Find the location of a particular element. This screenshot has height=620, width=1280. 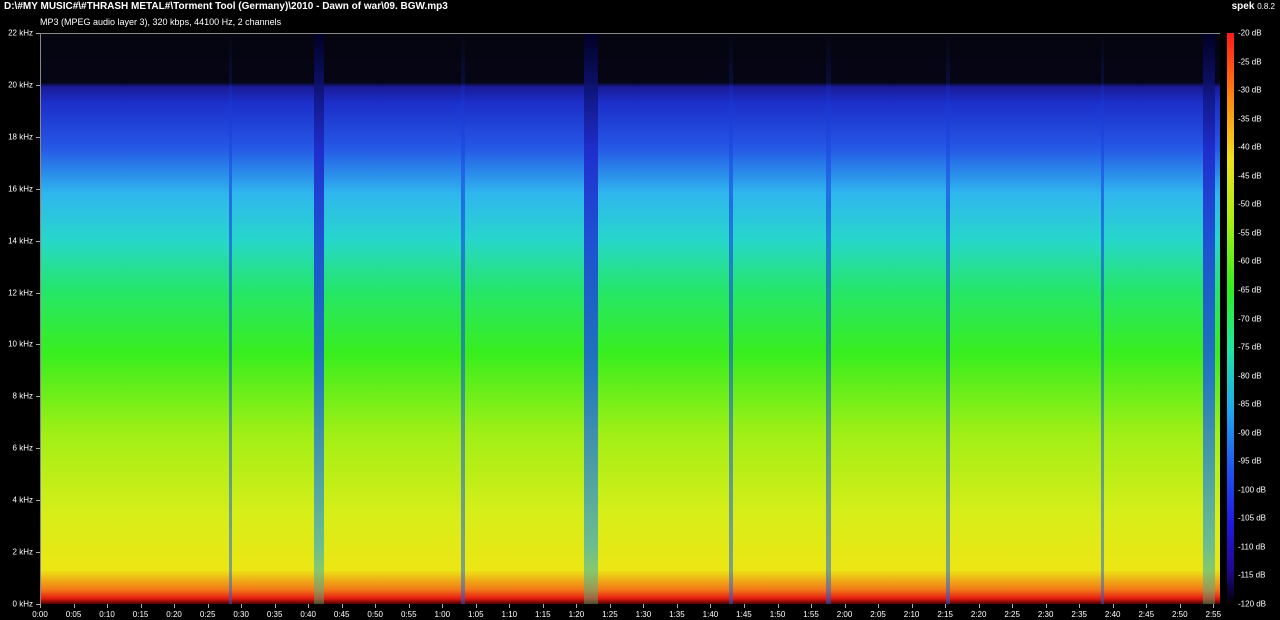

time-tick-label: 2:45 is located at coordinates (1146, 614).